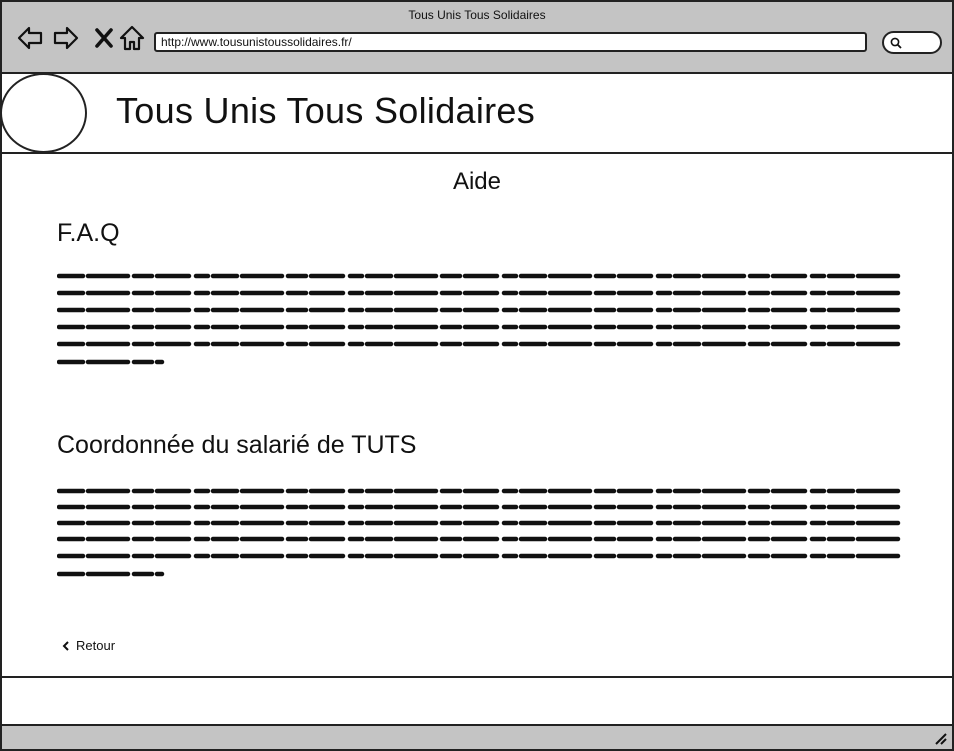 The height and width of the screenshot is (751, 954). Describe the element at coordinates (477, 15) in the screenshot. I see `window-title: Tous Unis Tous Solidaires` at that location.